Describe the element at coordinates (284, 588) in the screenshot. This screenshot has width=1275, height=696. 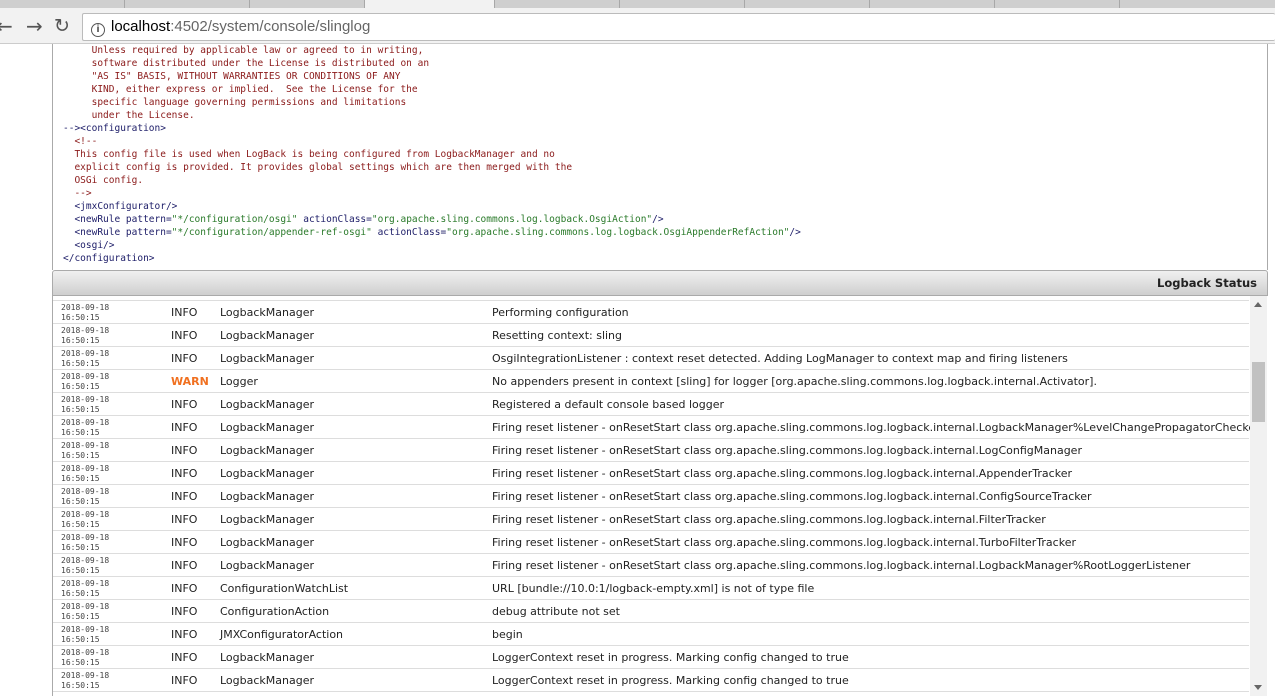
I see `log-logger: ConfigurationWatchList` at that location.